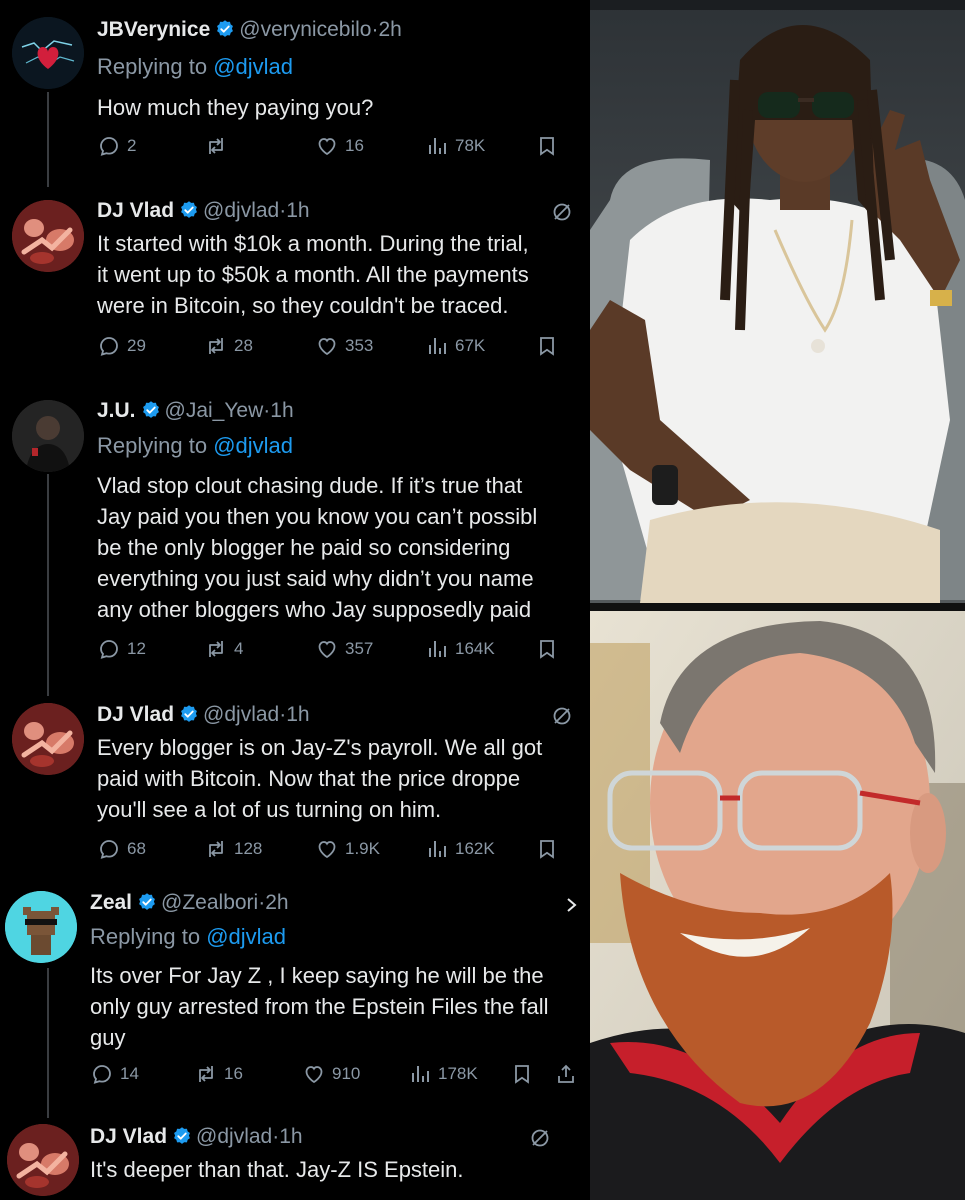 Image resolution: width=965 pixels, height=1200 pixels. I want to click on reply-count: 12, so click(136, 648).